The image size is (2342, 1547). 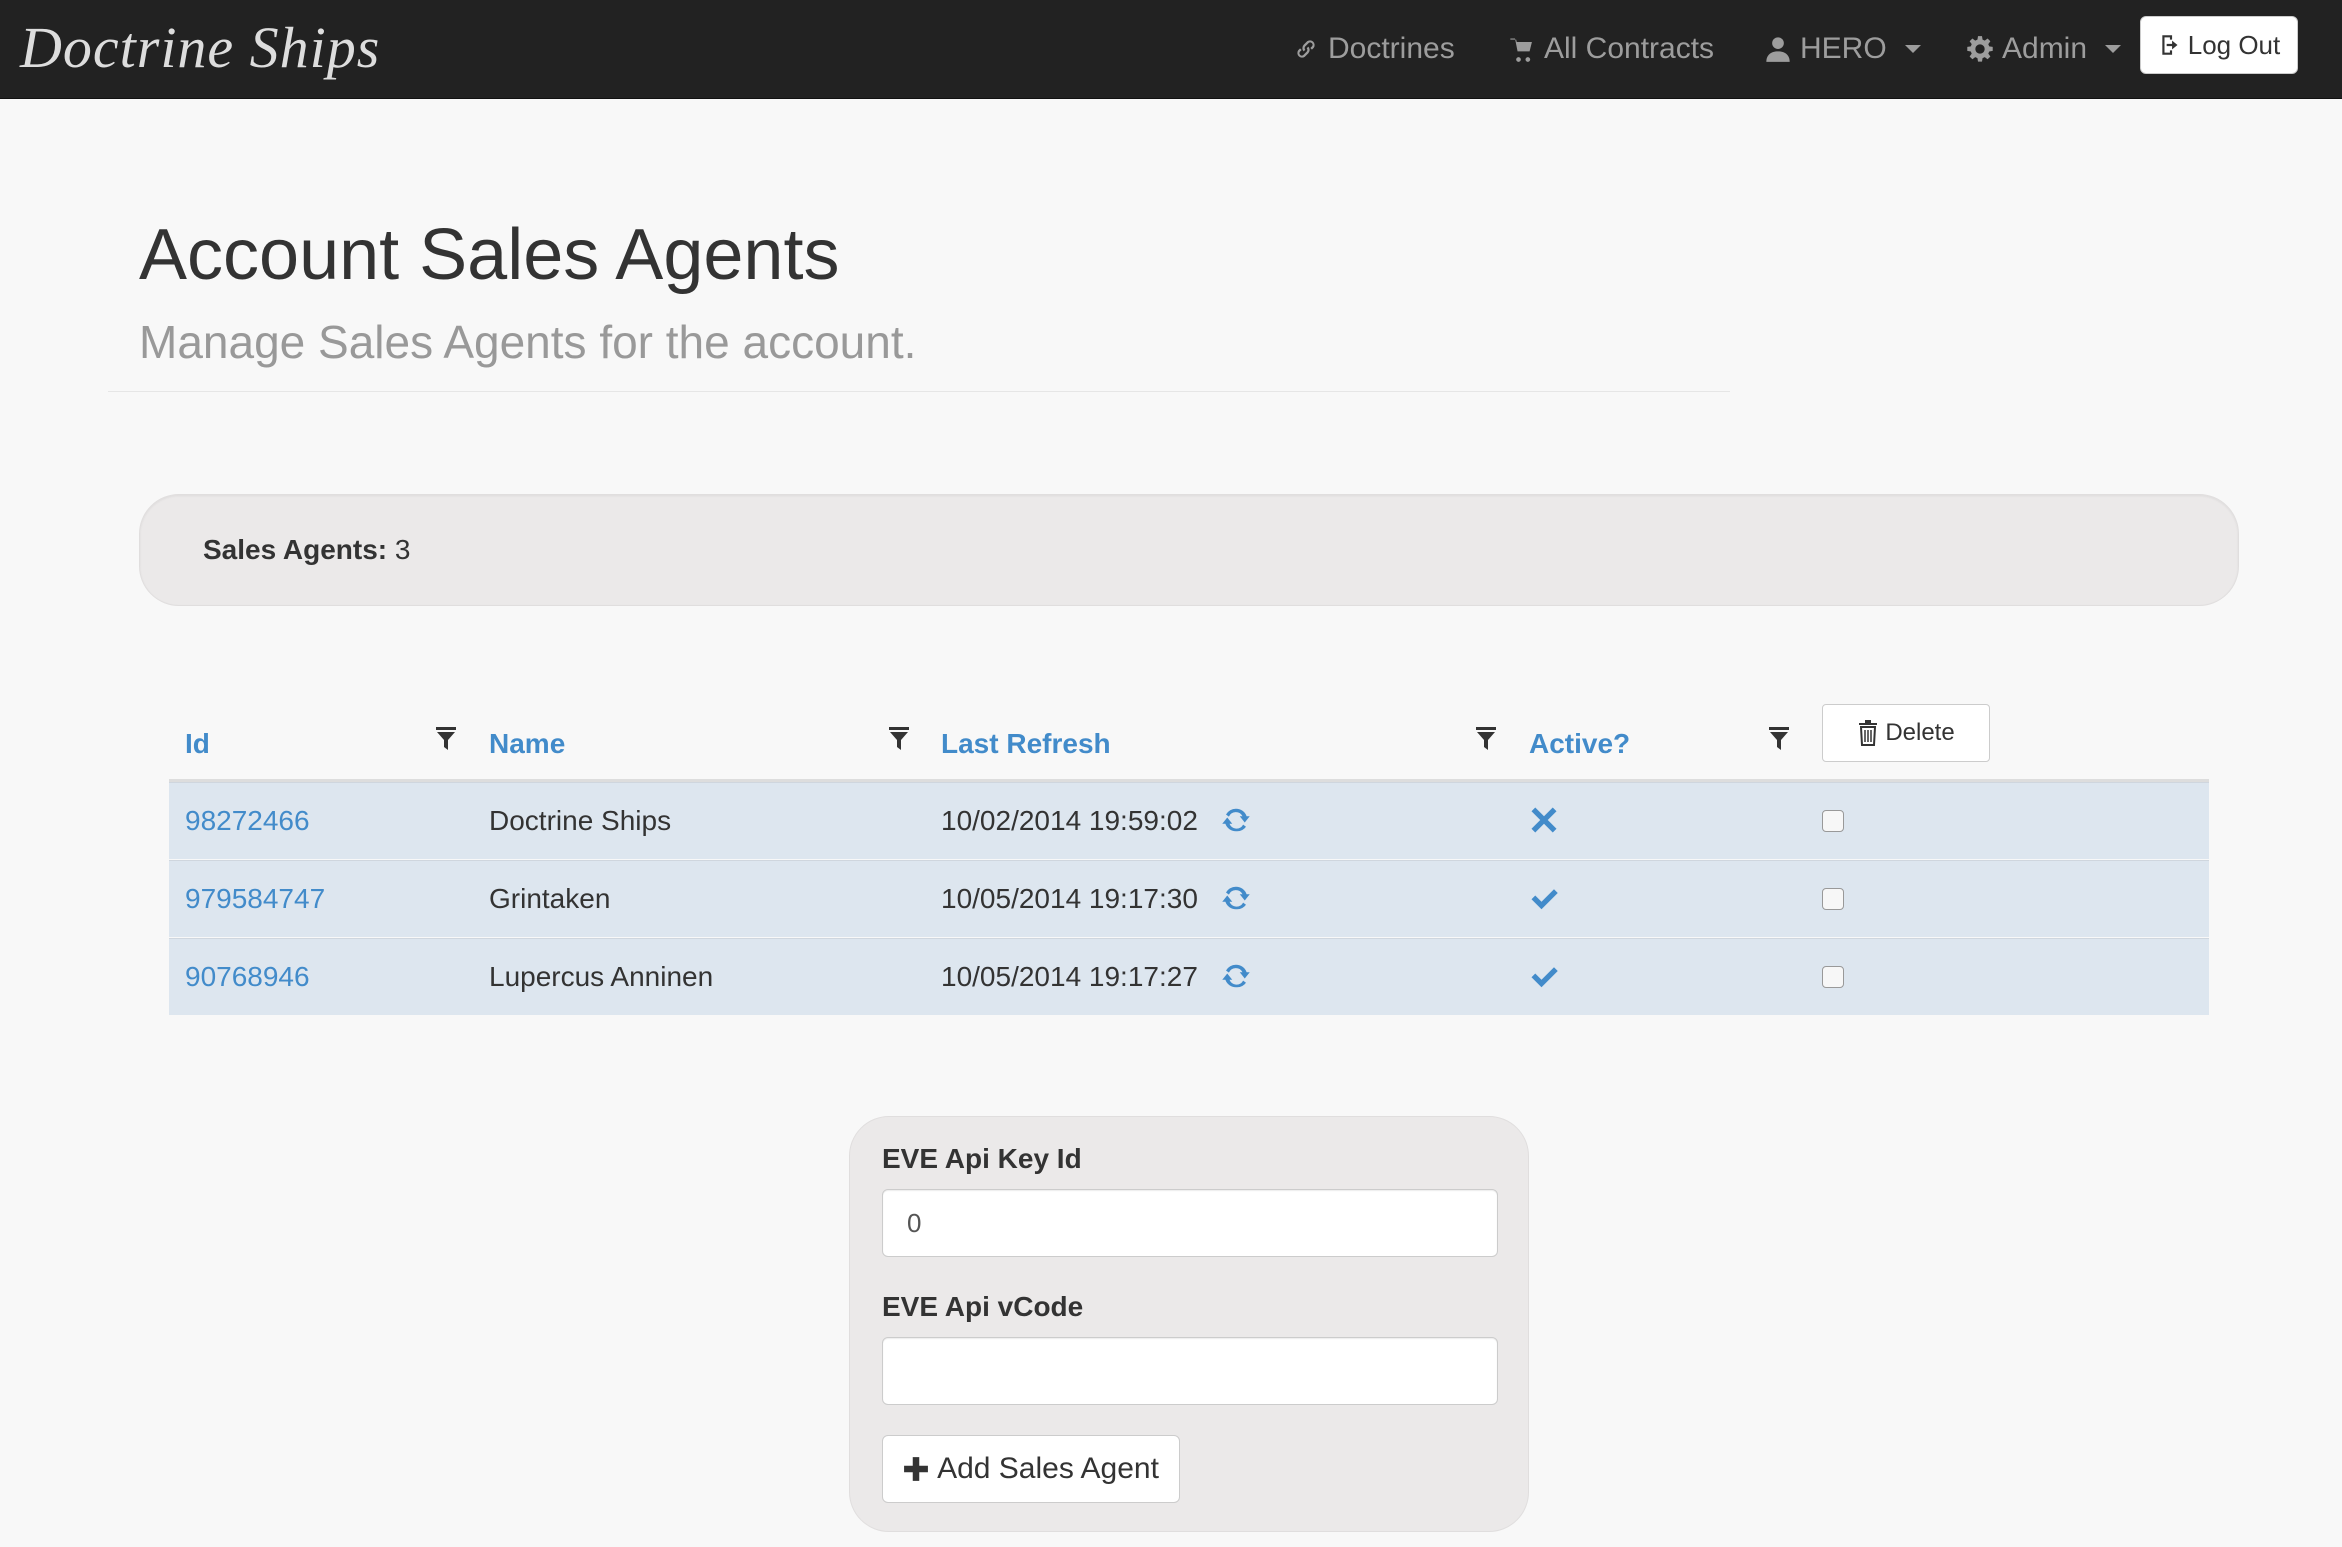 I want to click on nav-admin-dropdown: Admin, so click(x=2044, y=49).